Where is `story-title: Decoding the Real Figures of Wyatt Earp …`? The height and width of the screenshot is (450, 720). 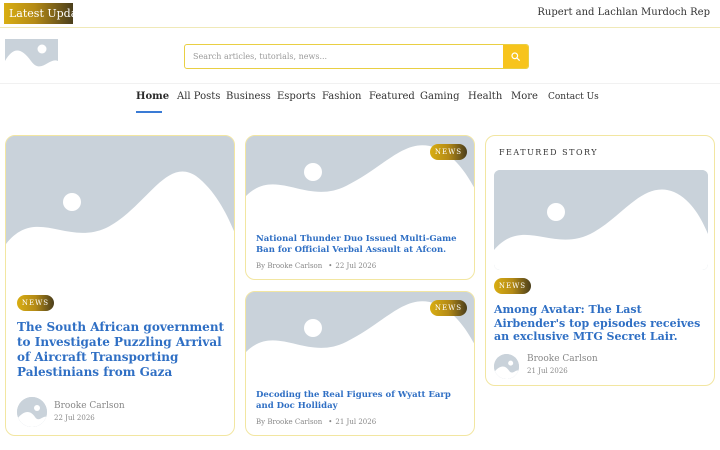 story-title: Decoding the Real Figures of Wyatt Earp … is located at coordinates (362, 401).